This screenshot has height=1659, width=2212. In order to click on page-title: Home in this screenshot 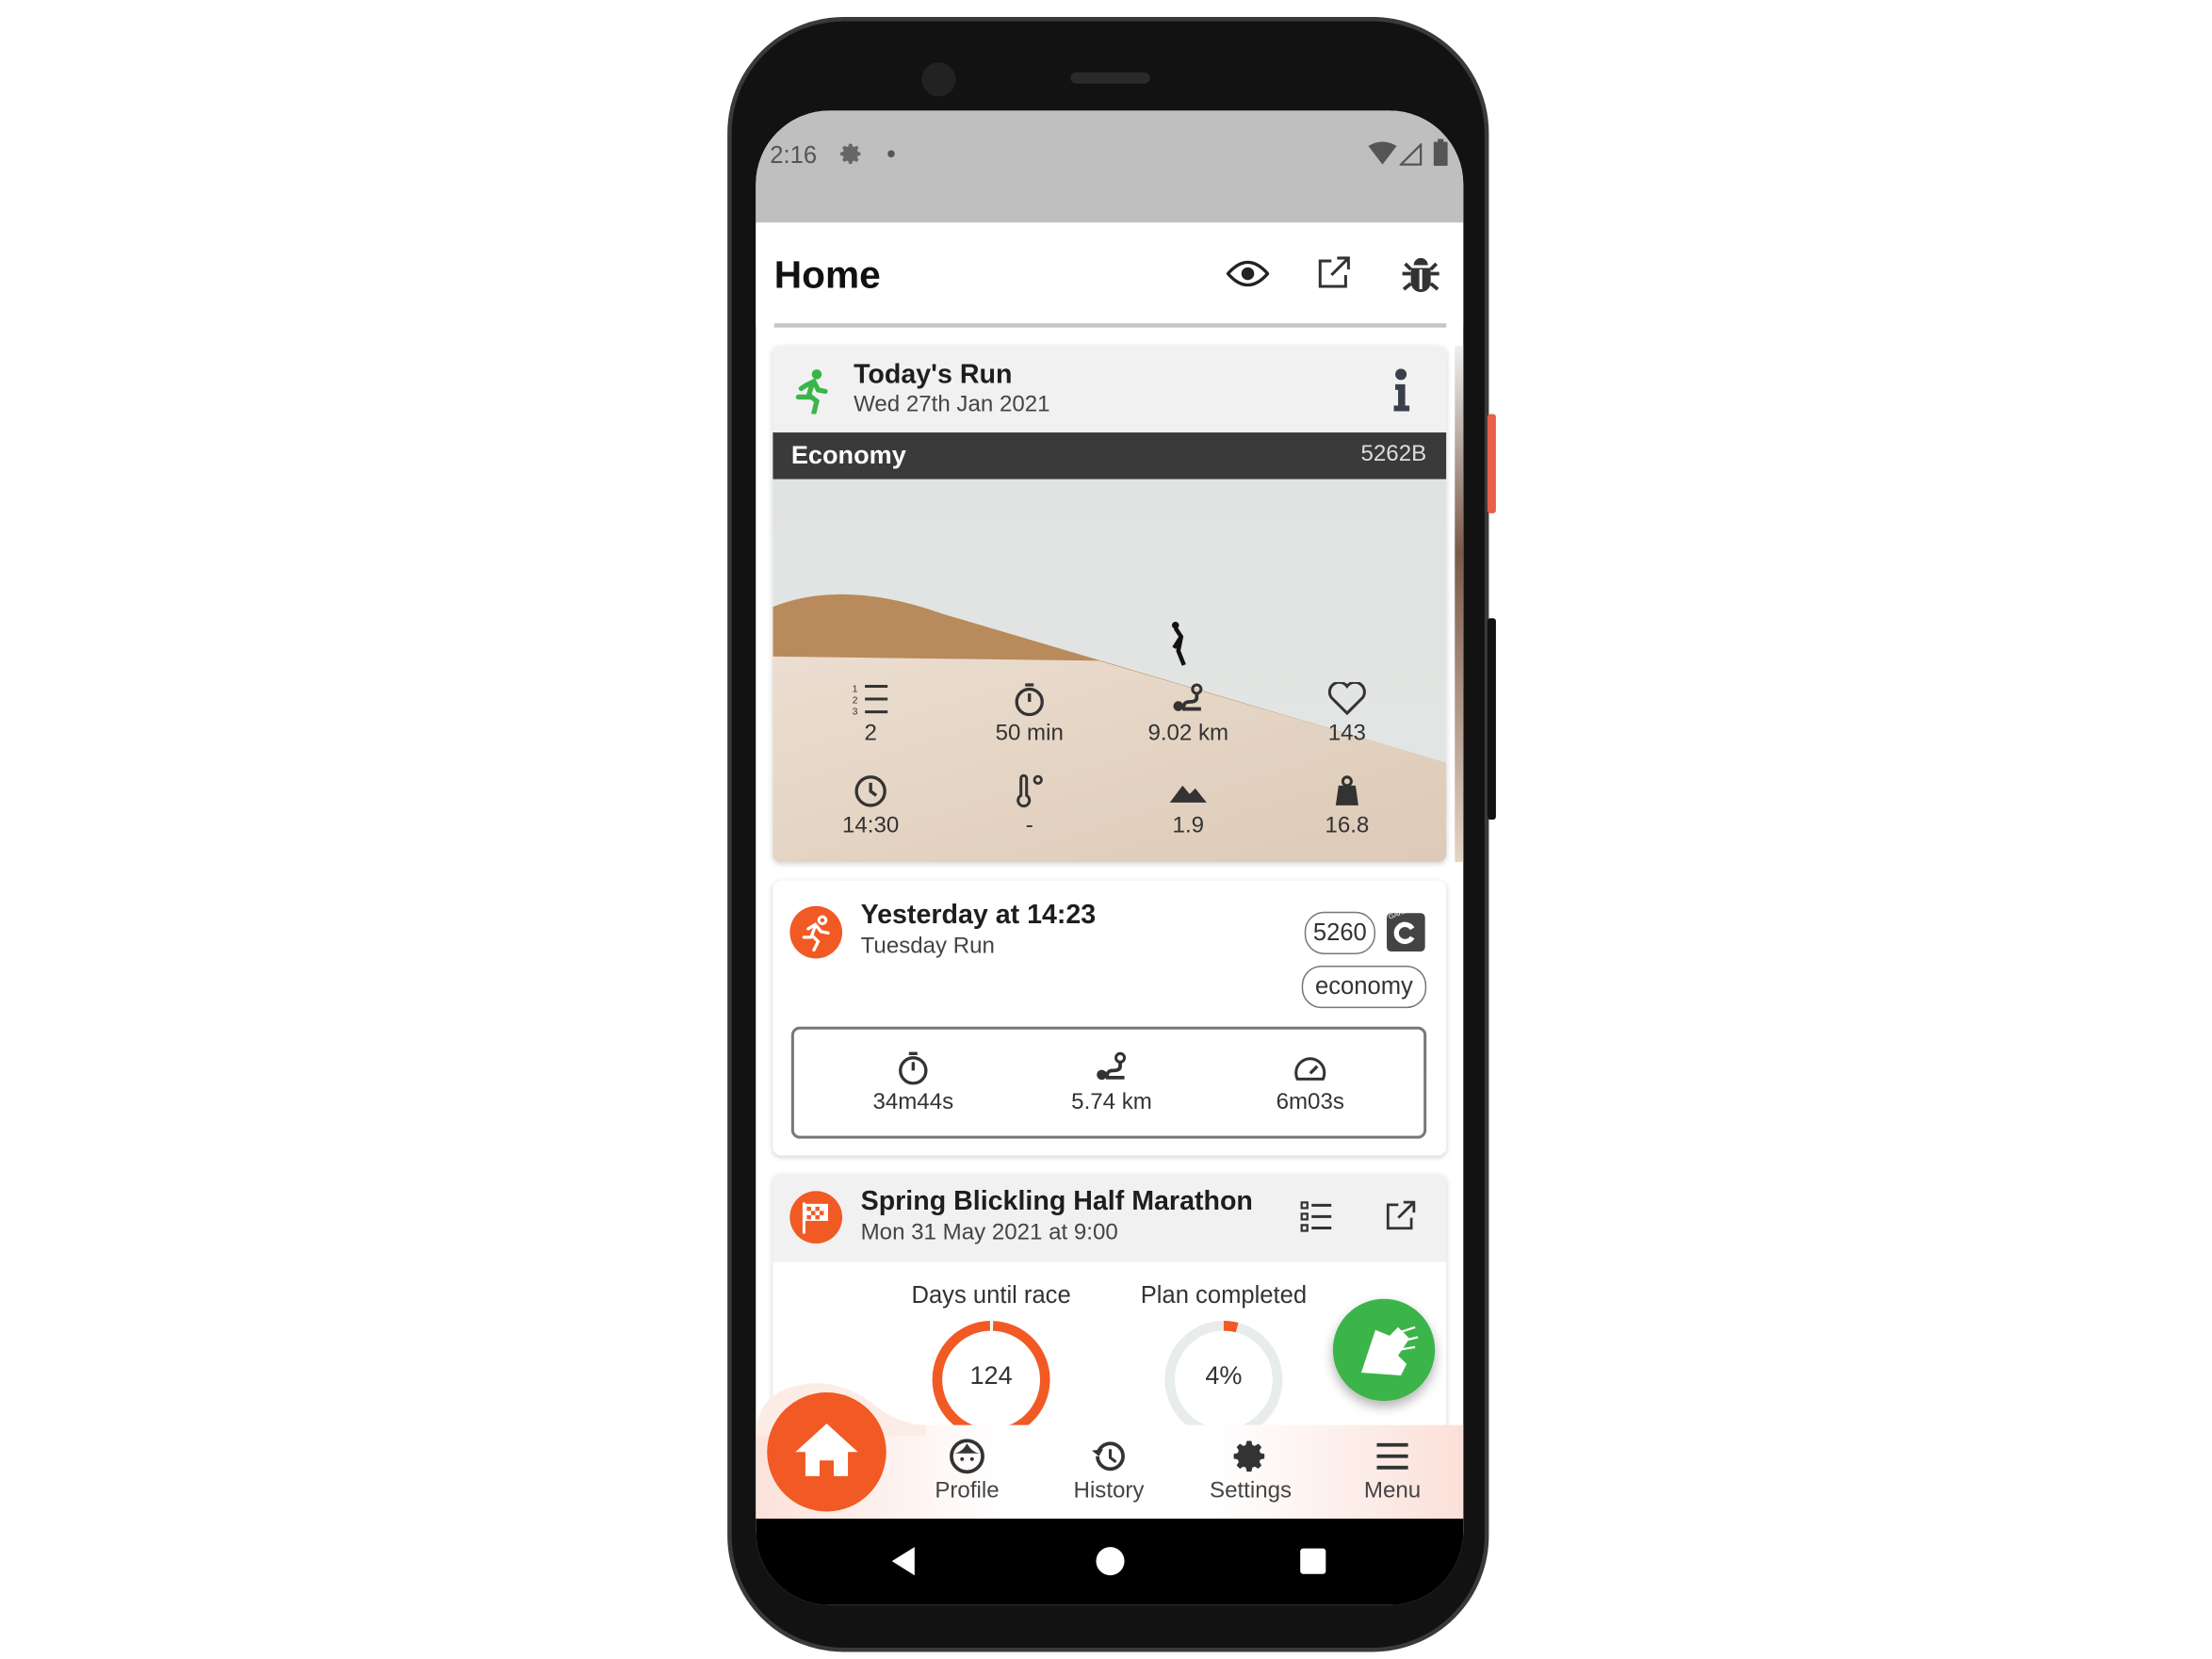, I will do `click(827, 275)`.